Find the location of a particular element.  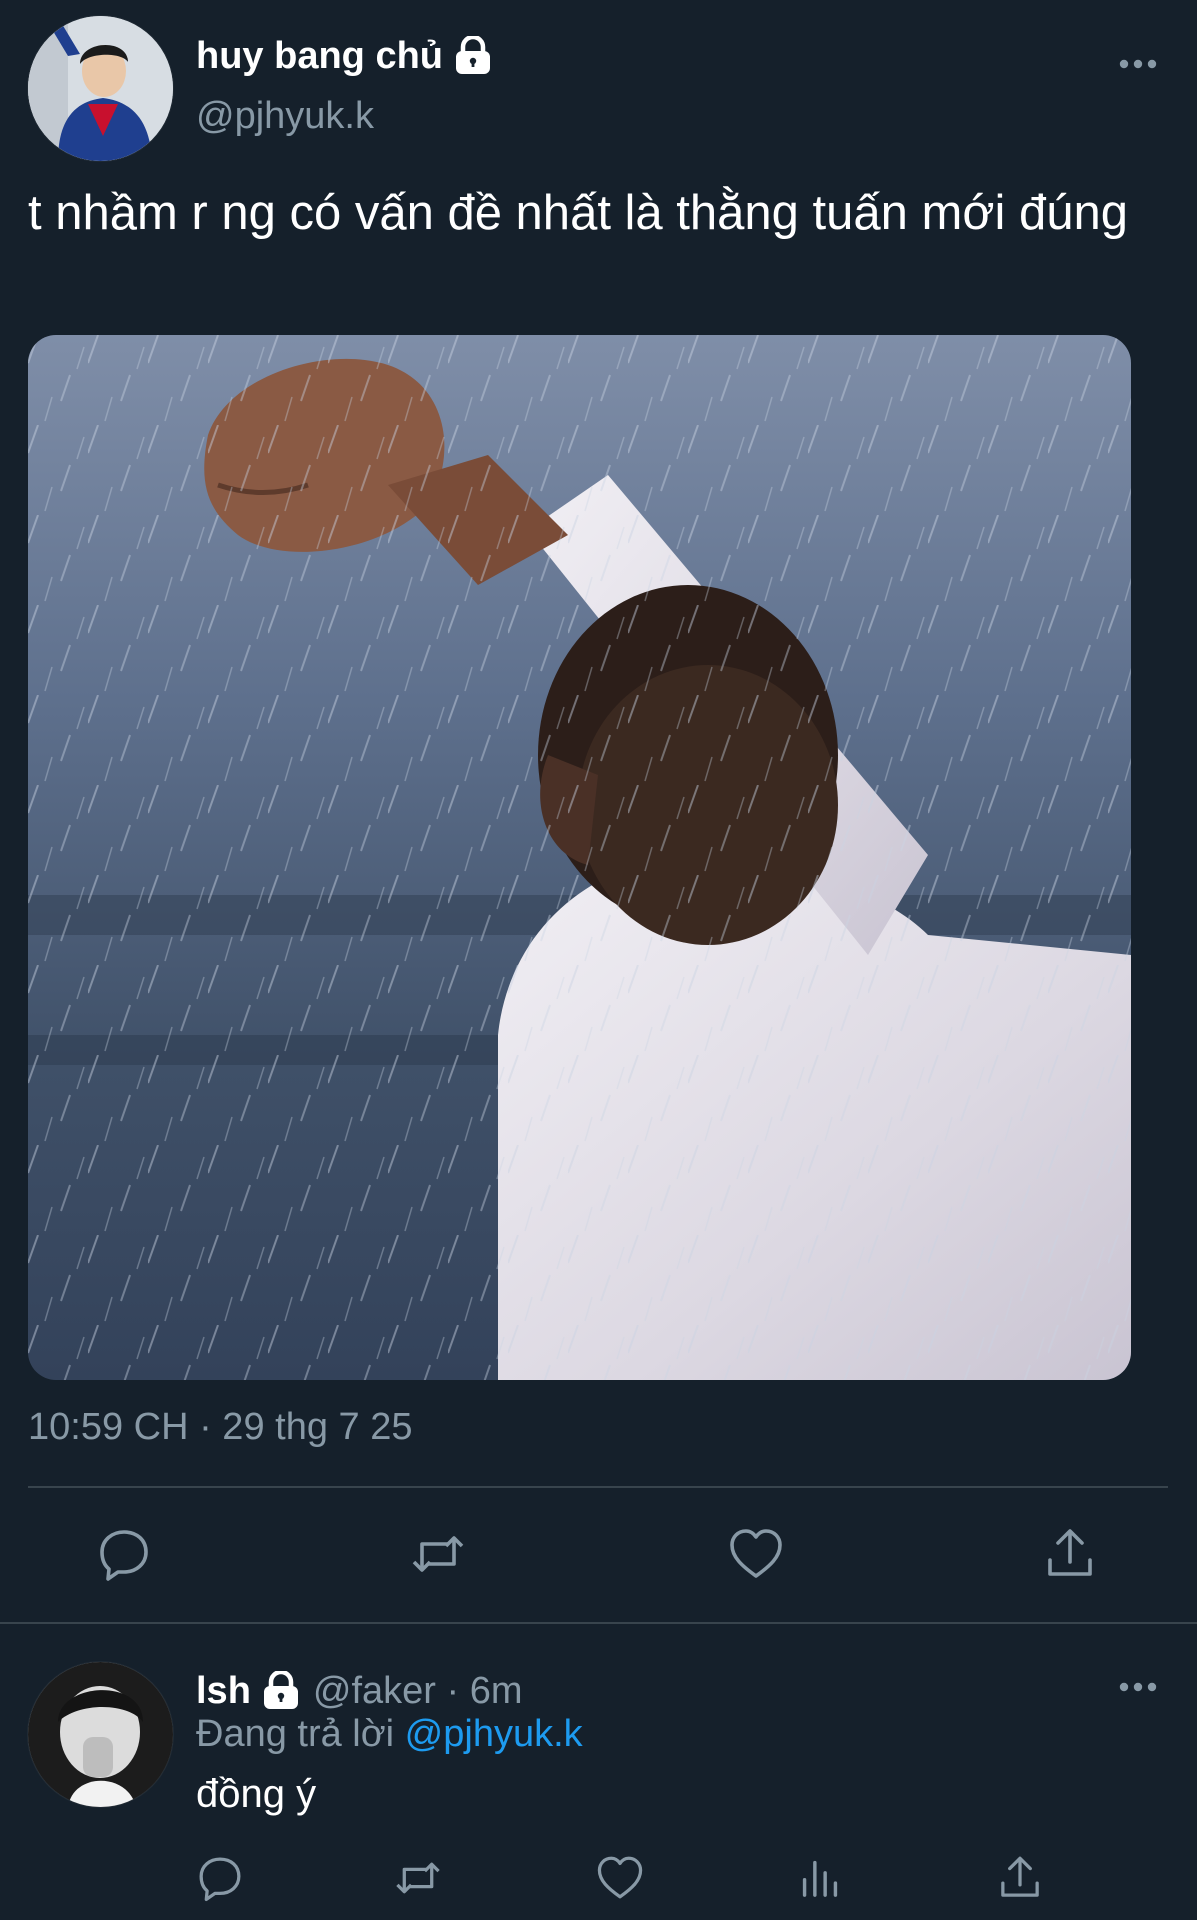

stats-icon is located at coordinates (820, 1878).